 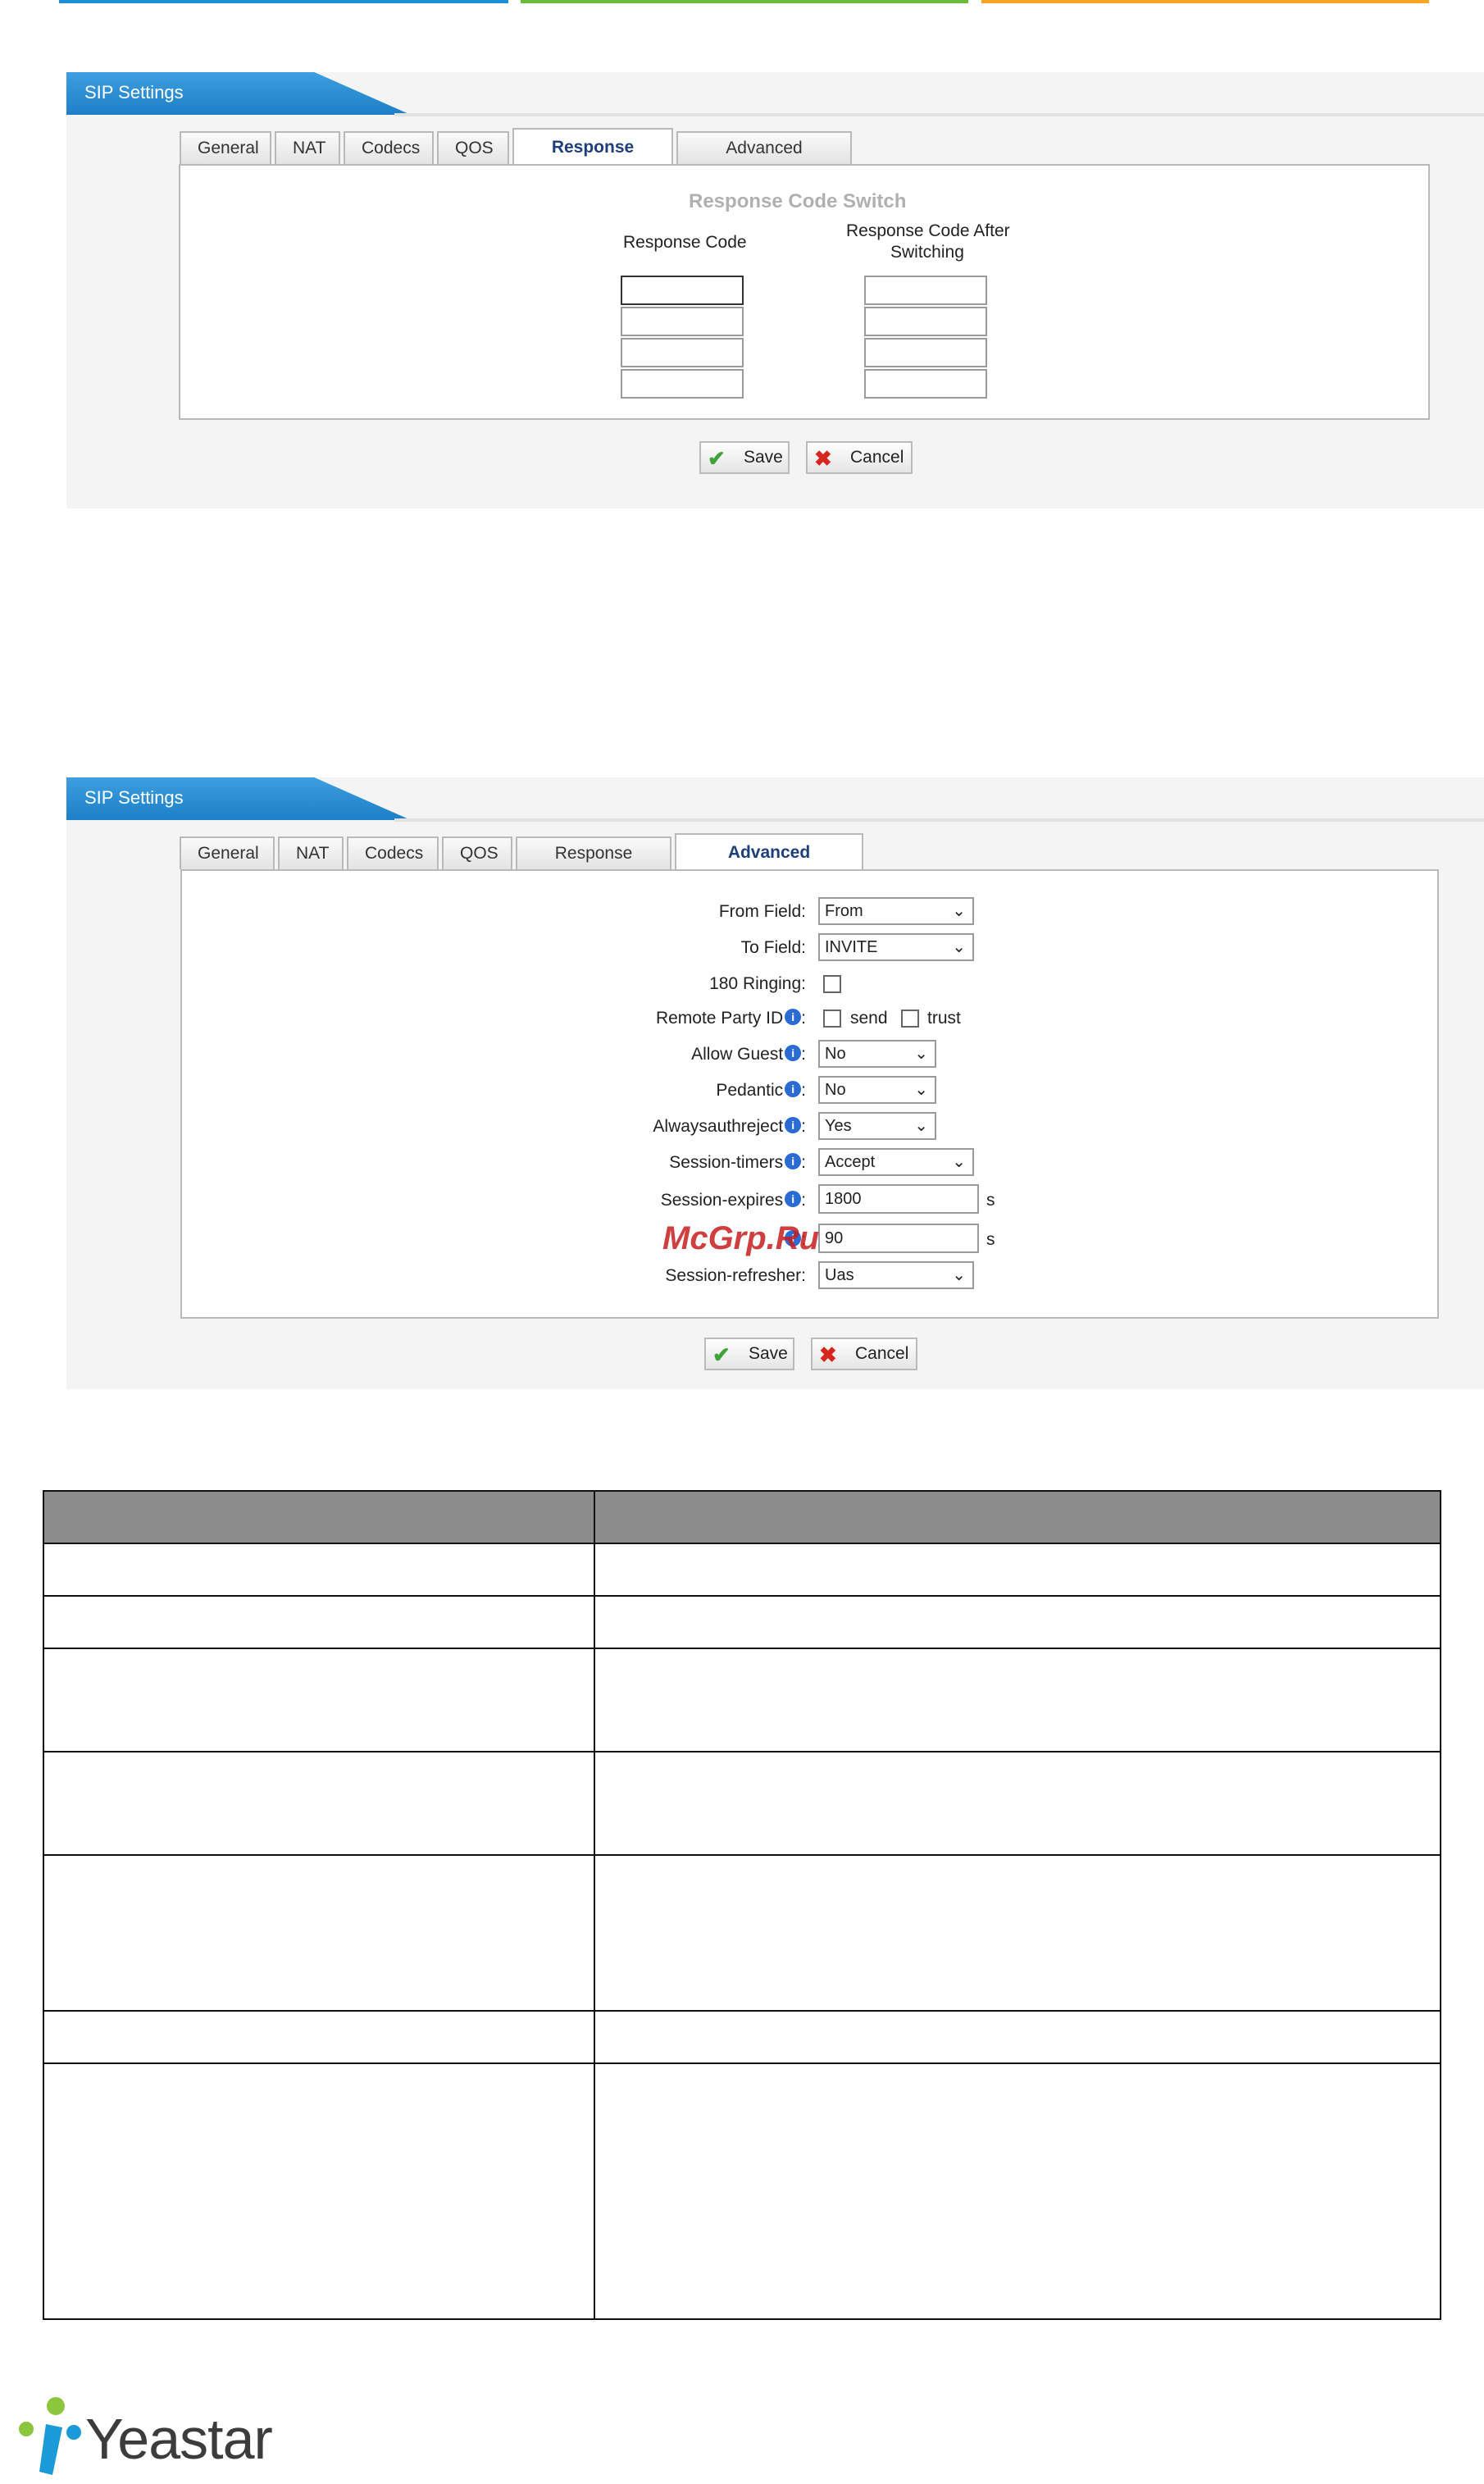 I want to click on session-timers-select: Accept ⌄, so click(x=896, y=1162).